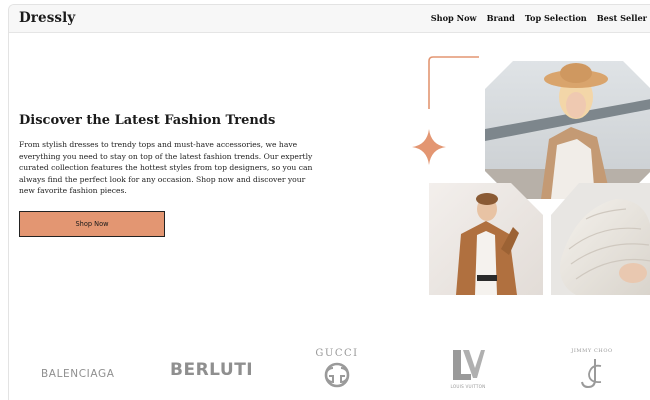 Image resolution: width=650 pixels, height=400 pixels. I want to click on logo-louis-vuitton: LOUIS VUITTON, so click(468, 368).